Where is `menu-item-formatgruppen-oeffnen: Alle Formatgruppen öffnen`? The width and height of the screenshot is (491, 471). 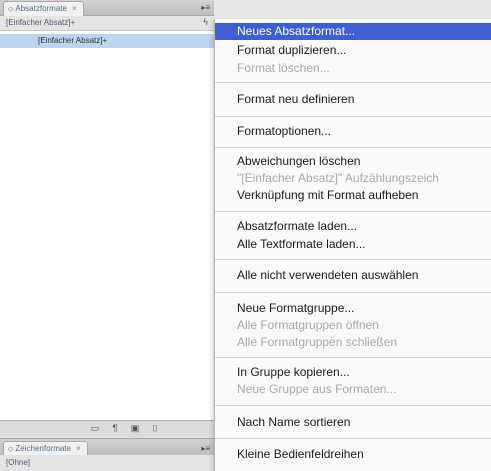 menu-item-formatgruppen-oeffnen: Alle Formatgruppen öffnen is located at coordinates (308, 325).